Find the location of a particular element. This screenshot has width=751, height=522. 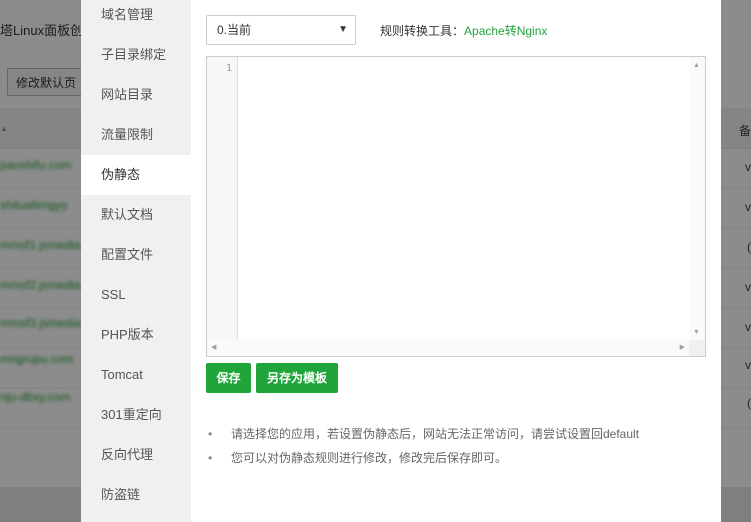

chevron-down-icon: ▼ is located at coordinates (343, 29).